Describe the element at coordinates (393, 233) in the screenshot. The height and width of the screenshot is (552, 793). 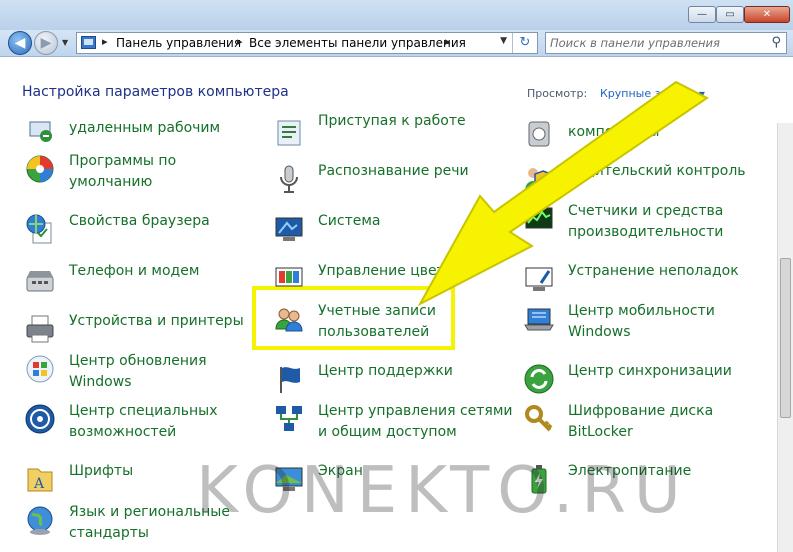
I see `item-system: Система` at that location.